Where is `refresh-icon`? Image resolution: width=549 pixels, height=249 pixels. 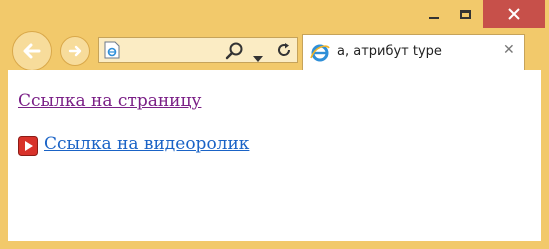 refresh-icon is located at coordinates (284, 52).